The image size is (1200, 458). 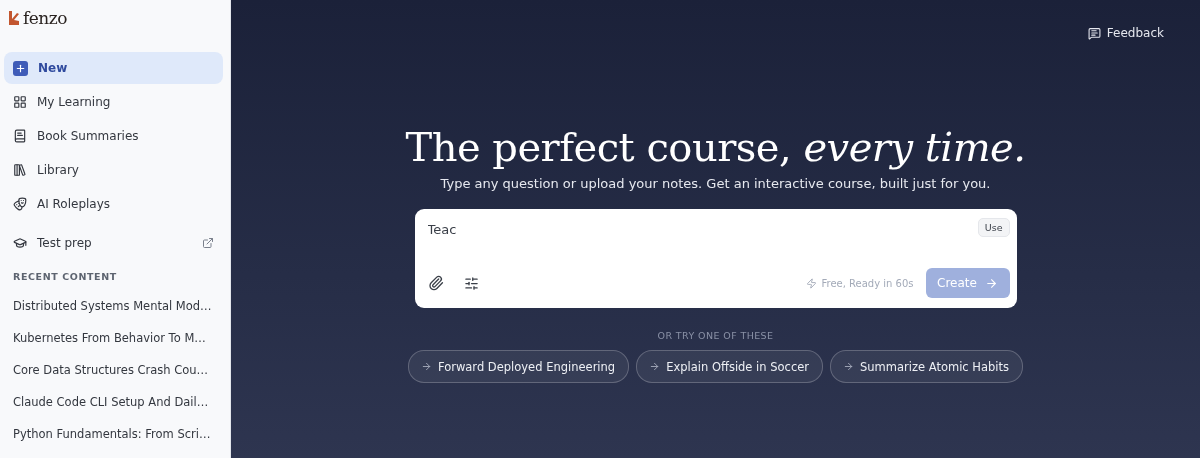 What do you see at coordinates (113, 204) in the screenshot?
I see `nav-item: AI Roleplays` at bounding box center [113, 204].